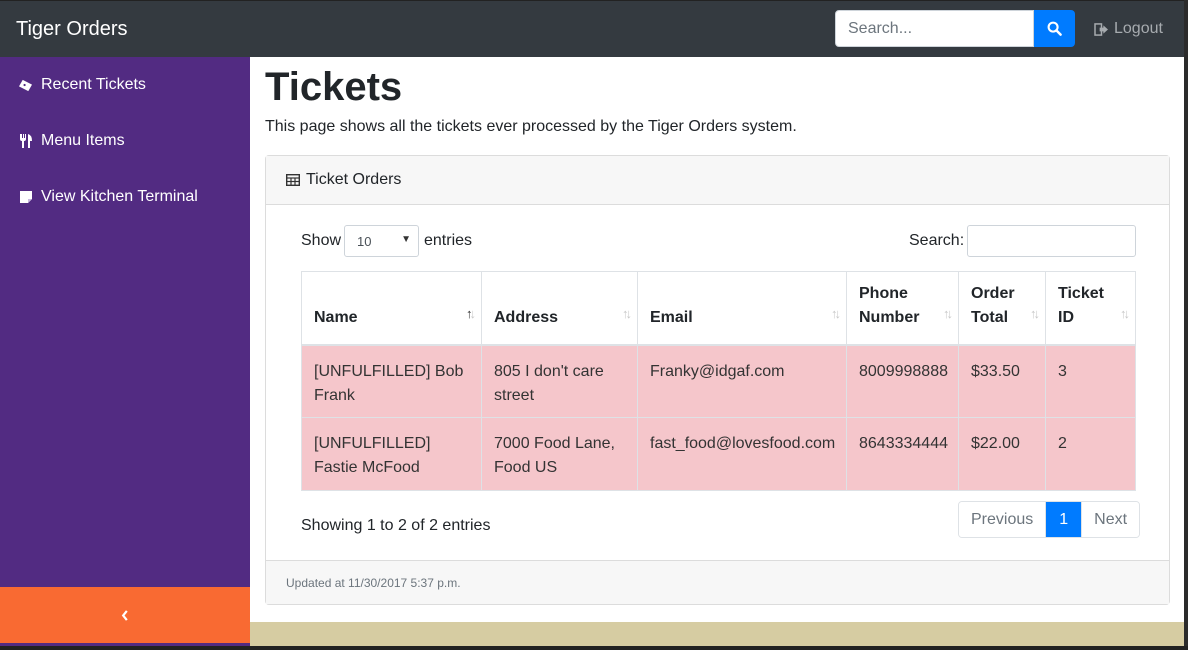  I want to click on sidebar-collapse-button, so click(125, 615).